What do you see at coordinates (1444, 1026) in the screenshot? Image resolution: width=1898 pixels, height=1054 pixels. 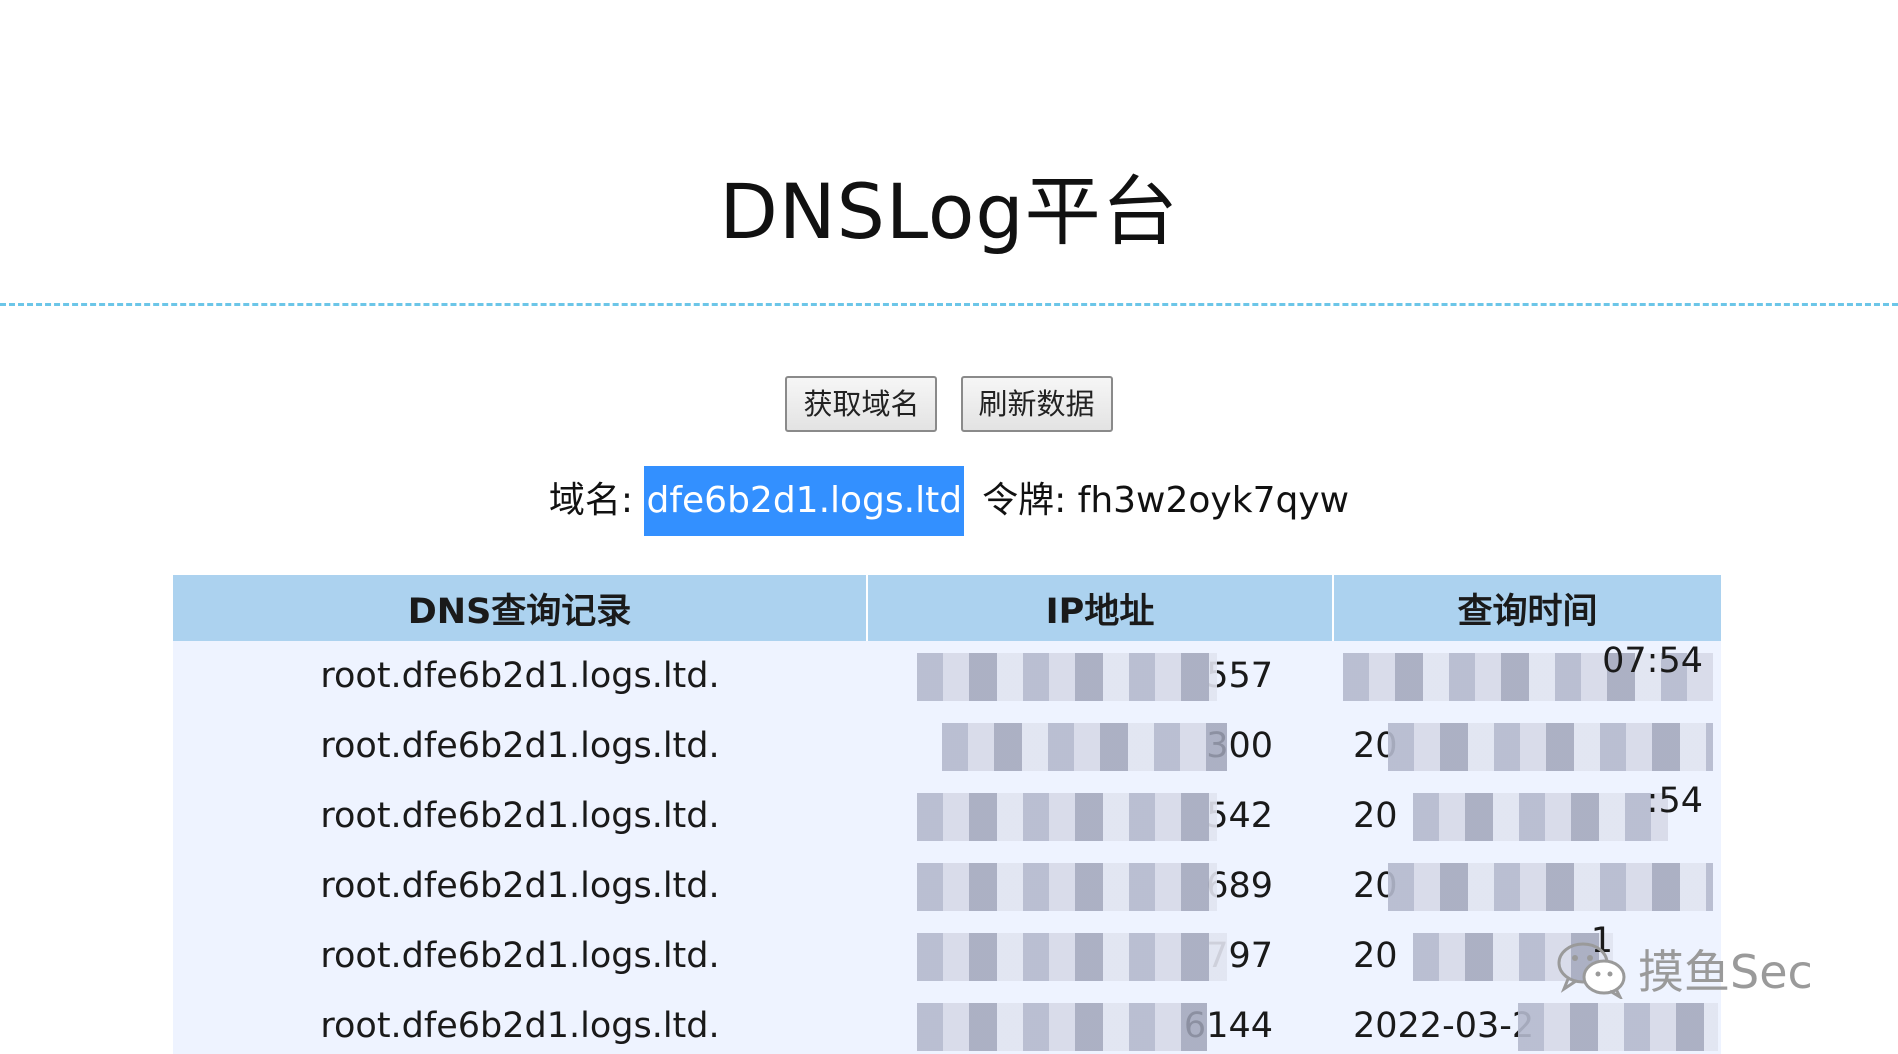 I see `time-fragment: 2022-03-2` at bounding box center [1444, 1026].